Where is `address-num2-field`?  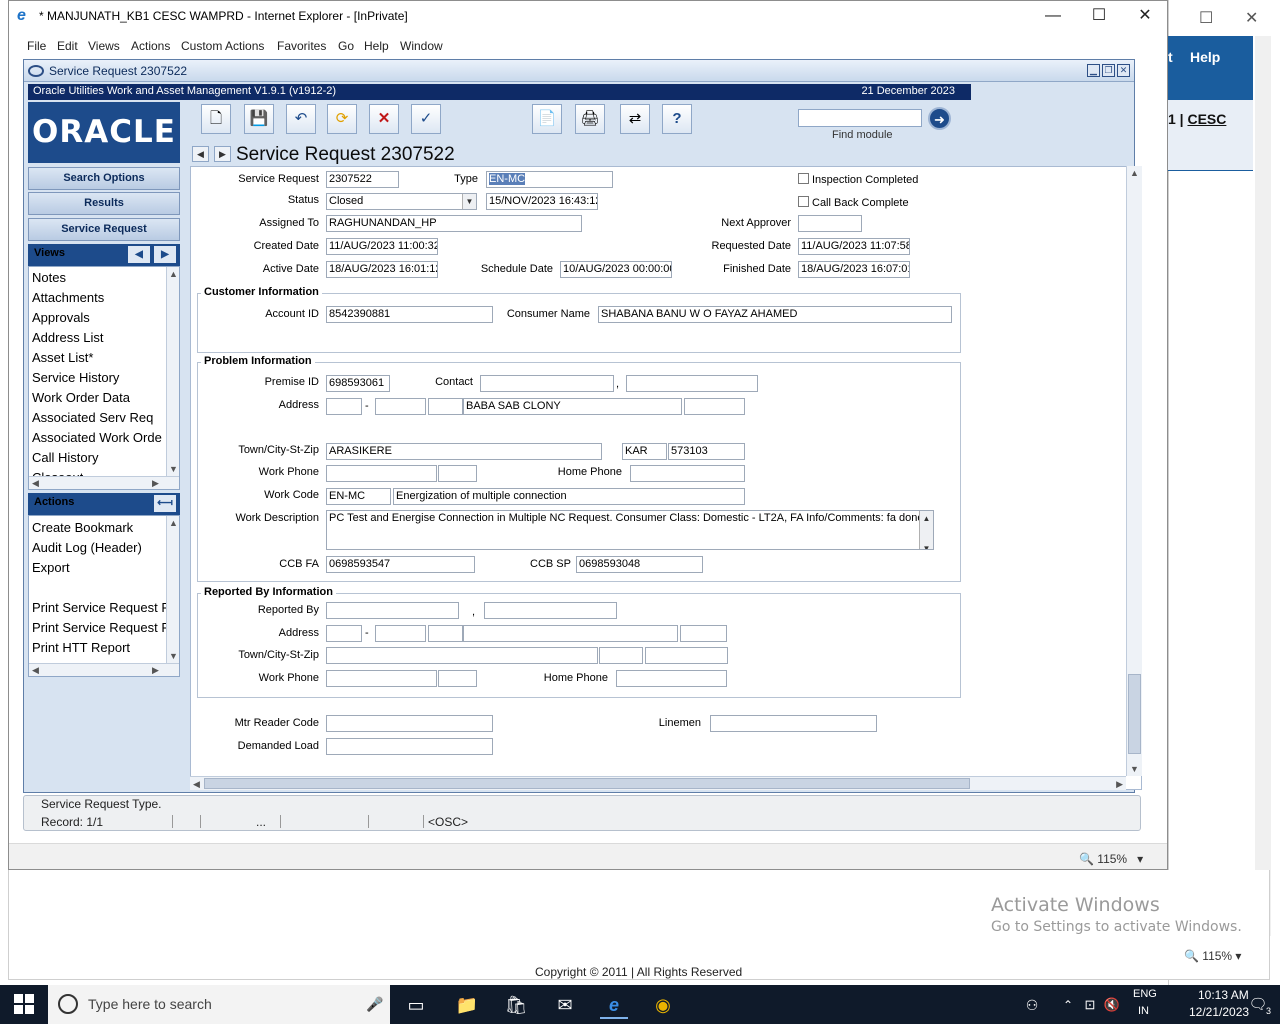 address-num2-field is located at coordinates (400, 406).